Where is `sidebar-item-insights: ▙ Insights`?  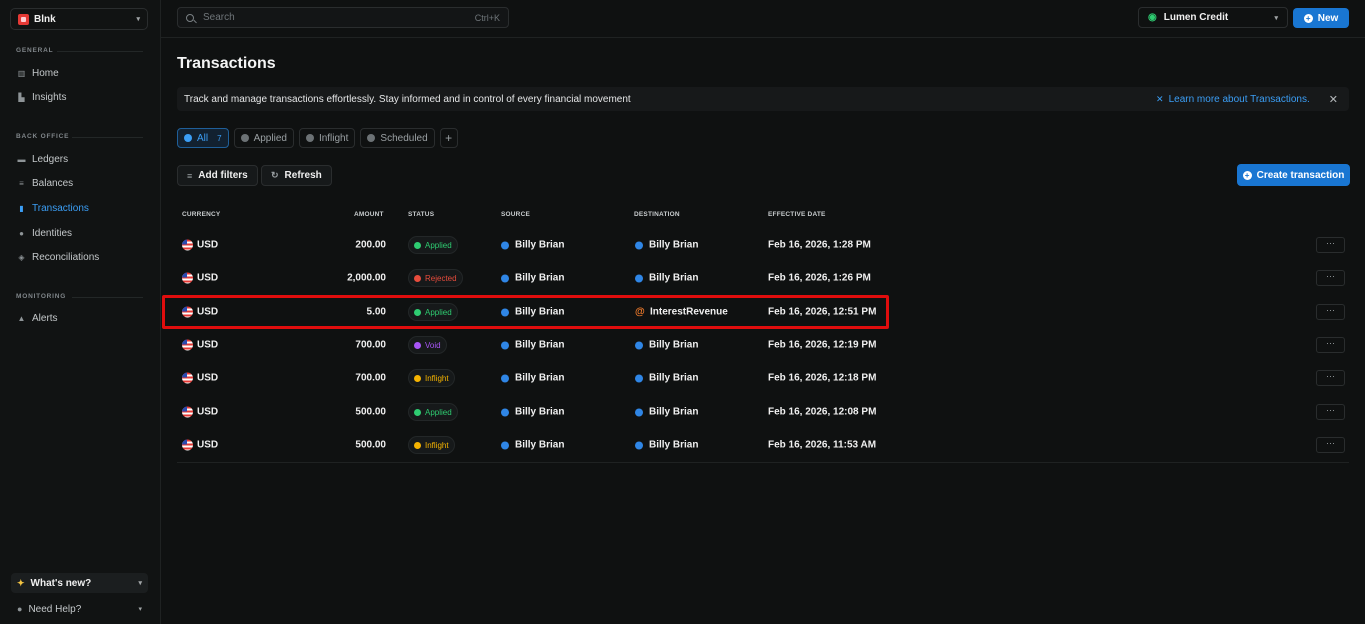 sidebar-item-insights: ▙ Insights is located at coordinates (41, 97).